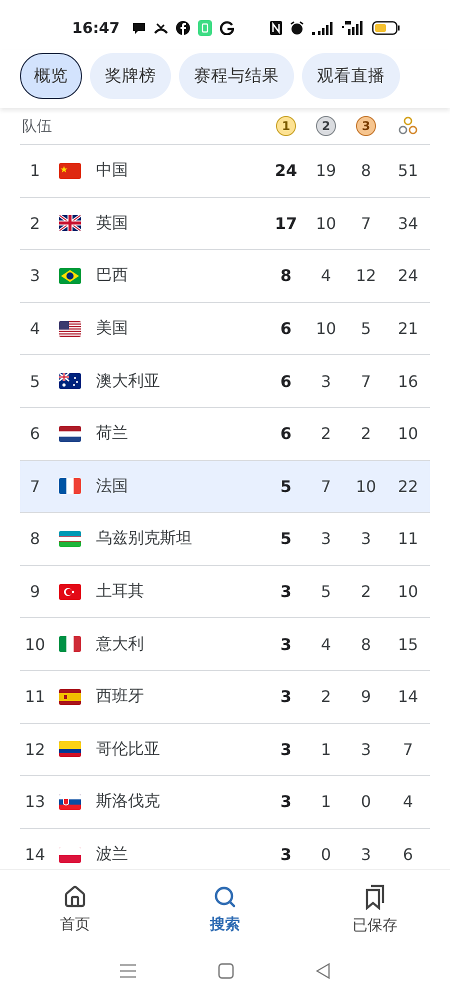 This screenshot has height=1000, width=450. What do you see at coordinates (225, 697) in the screenshot?
I see `table-row: 11 西班牙 3 2 9 14` at bounding box center [225, 697].